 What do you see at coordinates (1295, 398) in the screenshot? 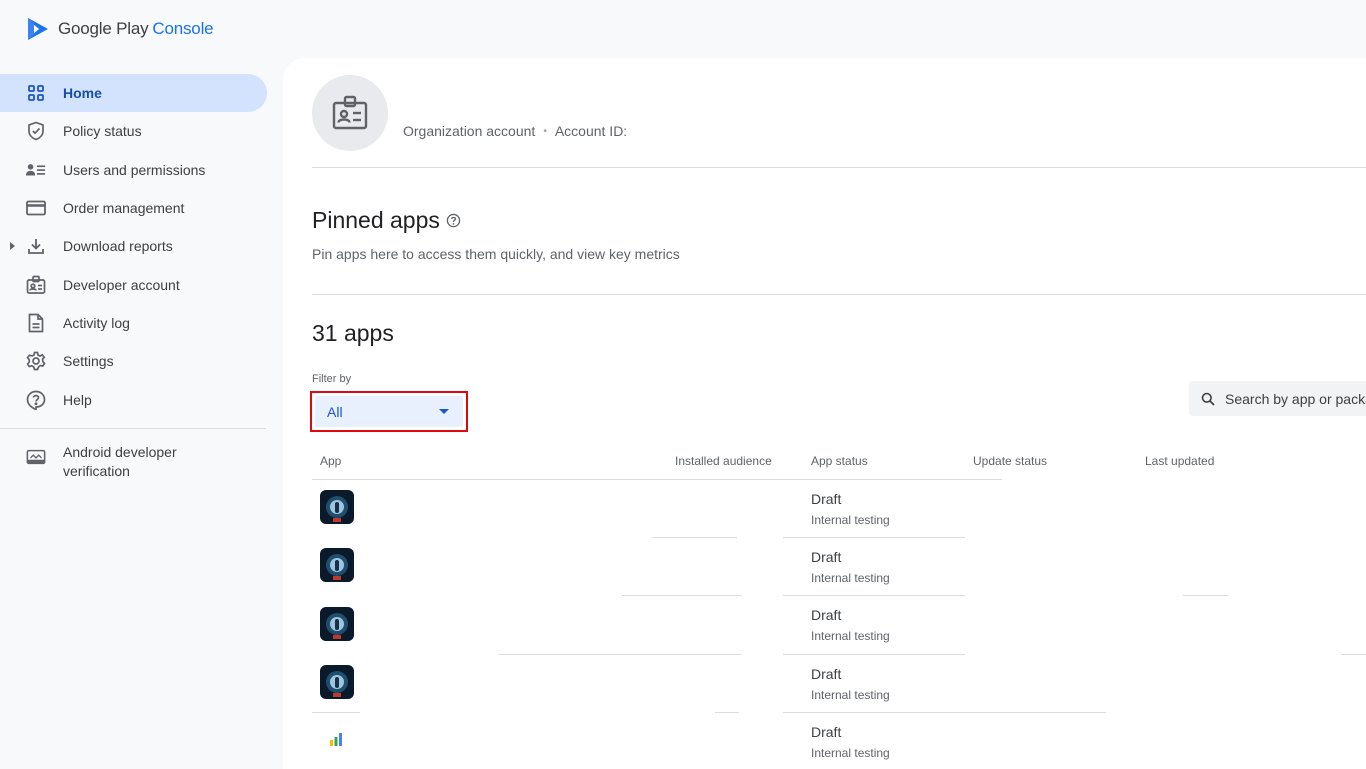
I see `search-input` at bounding box center [1295, 398].